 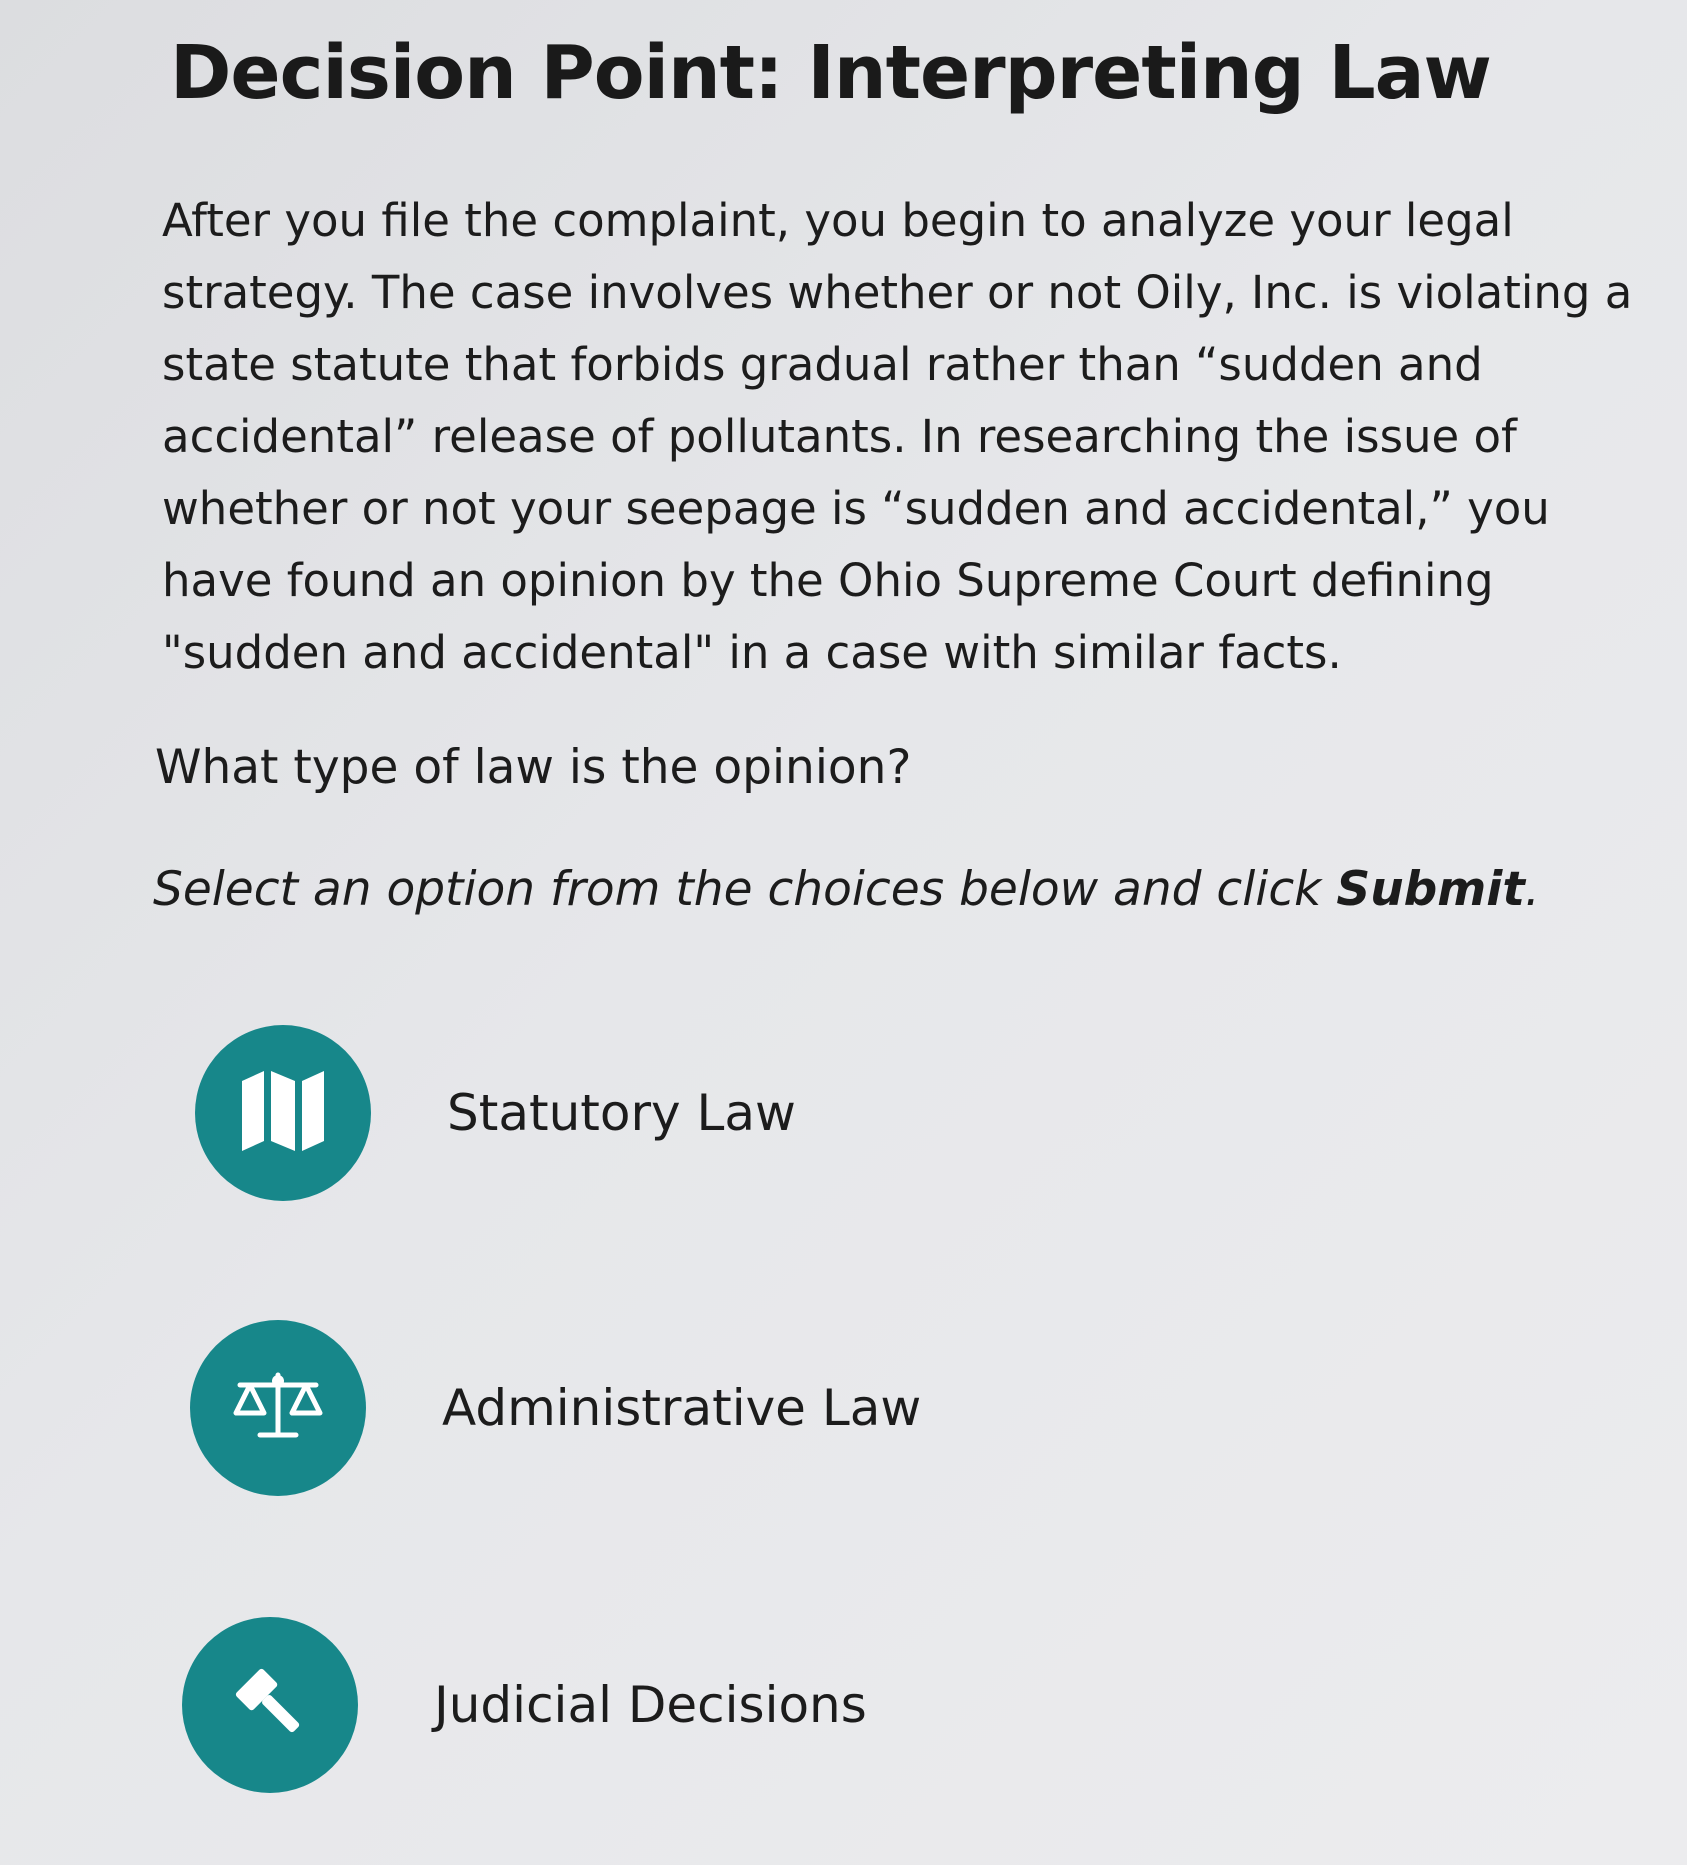 What do you see at coordinates (650, 1705) in the screenshot?
I see `option-label: Judicial Decisions` at bounding box center [650, 1705].